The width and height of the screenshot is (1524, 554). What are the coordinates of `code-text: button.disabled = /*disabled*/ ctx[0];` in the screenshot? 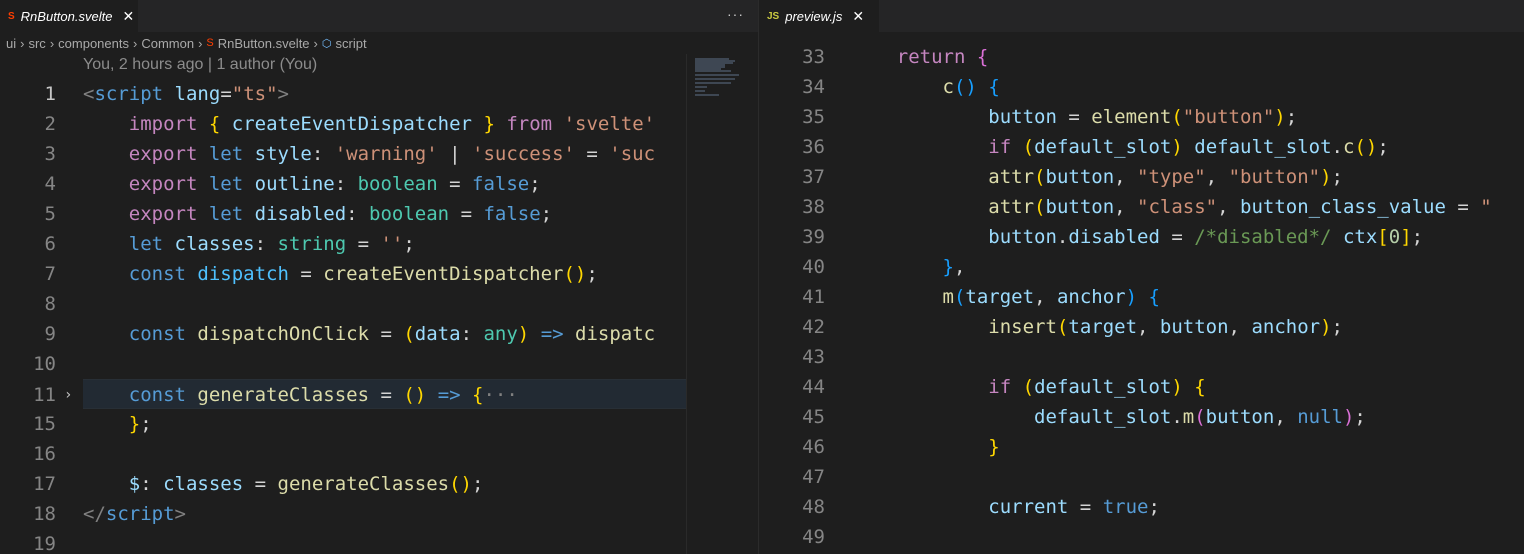 It's located at (1206, 237).